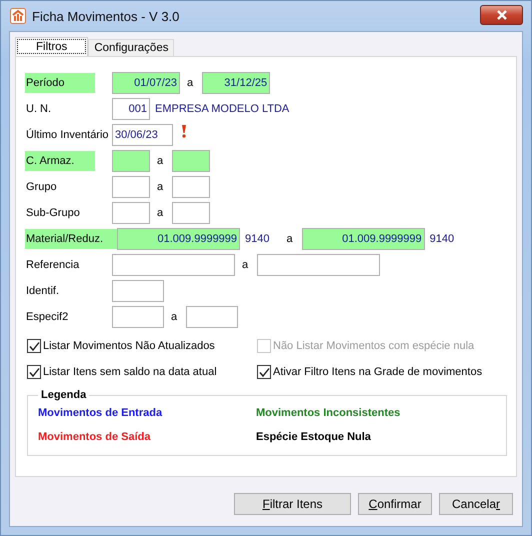  What do you see at coordinates (131, 47) in the screenshot?
I see `tab: Configurações` at bounding box center [131, 47].